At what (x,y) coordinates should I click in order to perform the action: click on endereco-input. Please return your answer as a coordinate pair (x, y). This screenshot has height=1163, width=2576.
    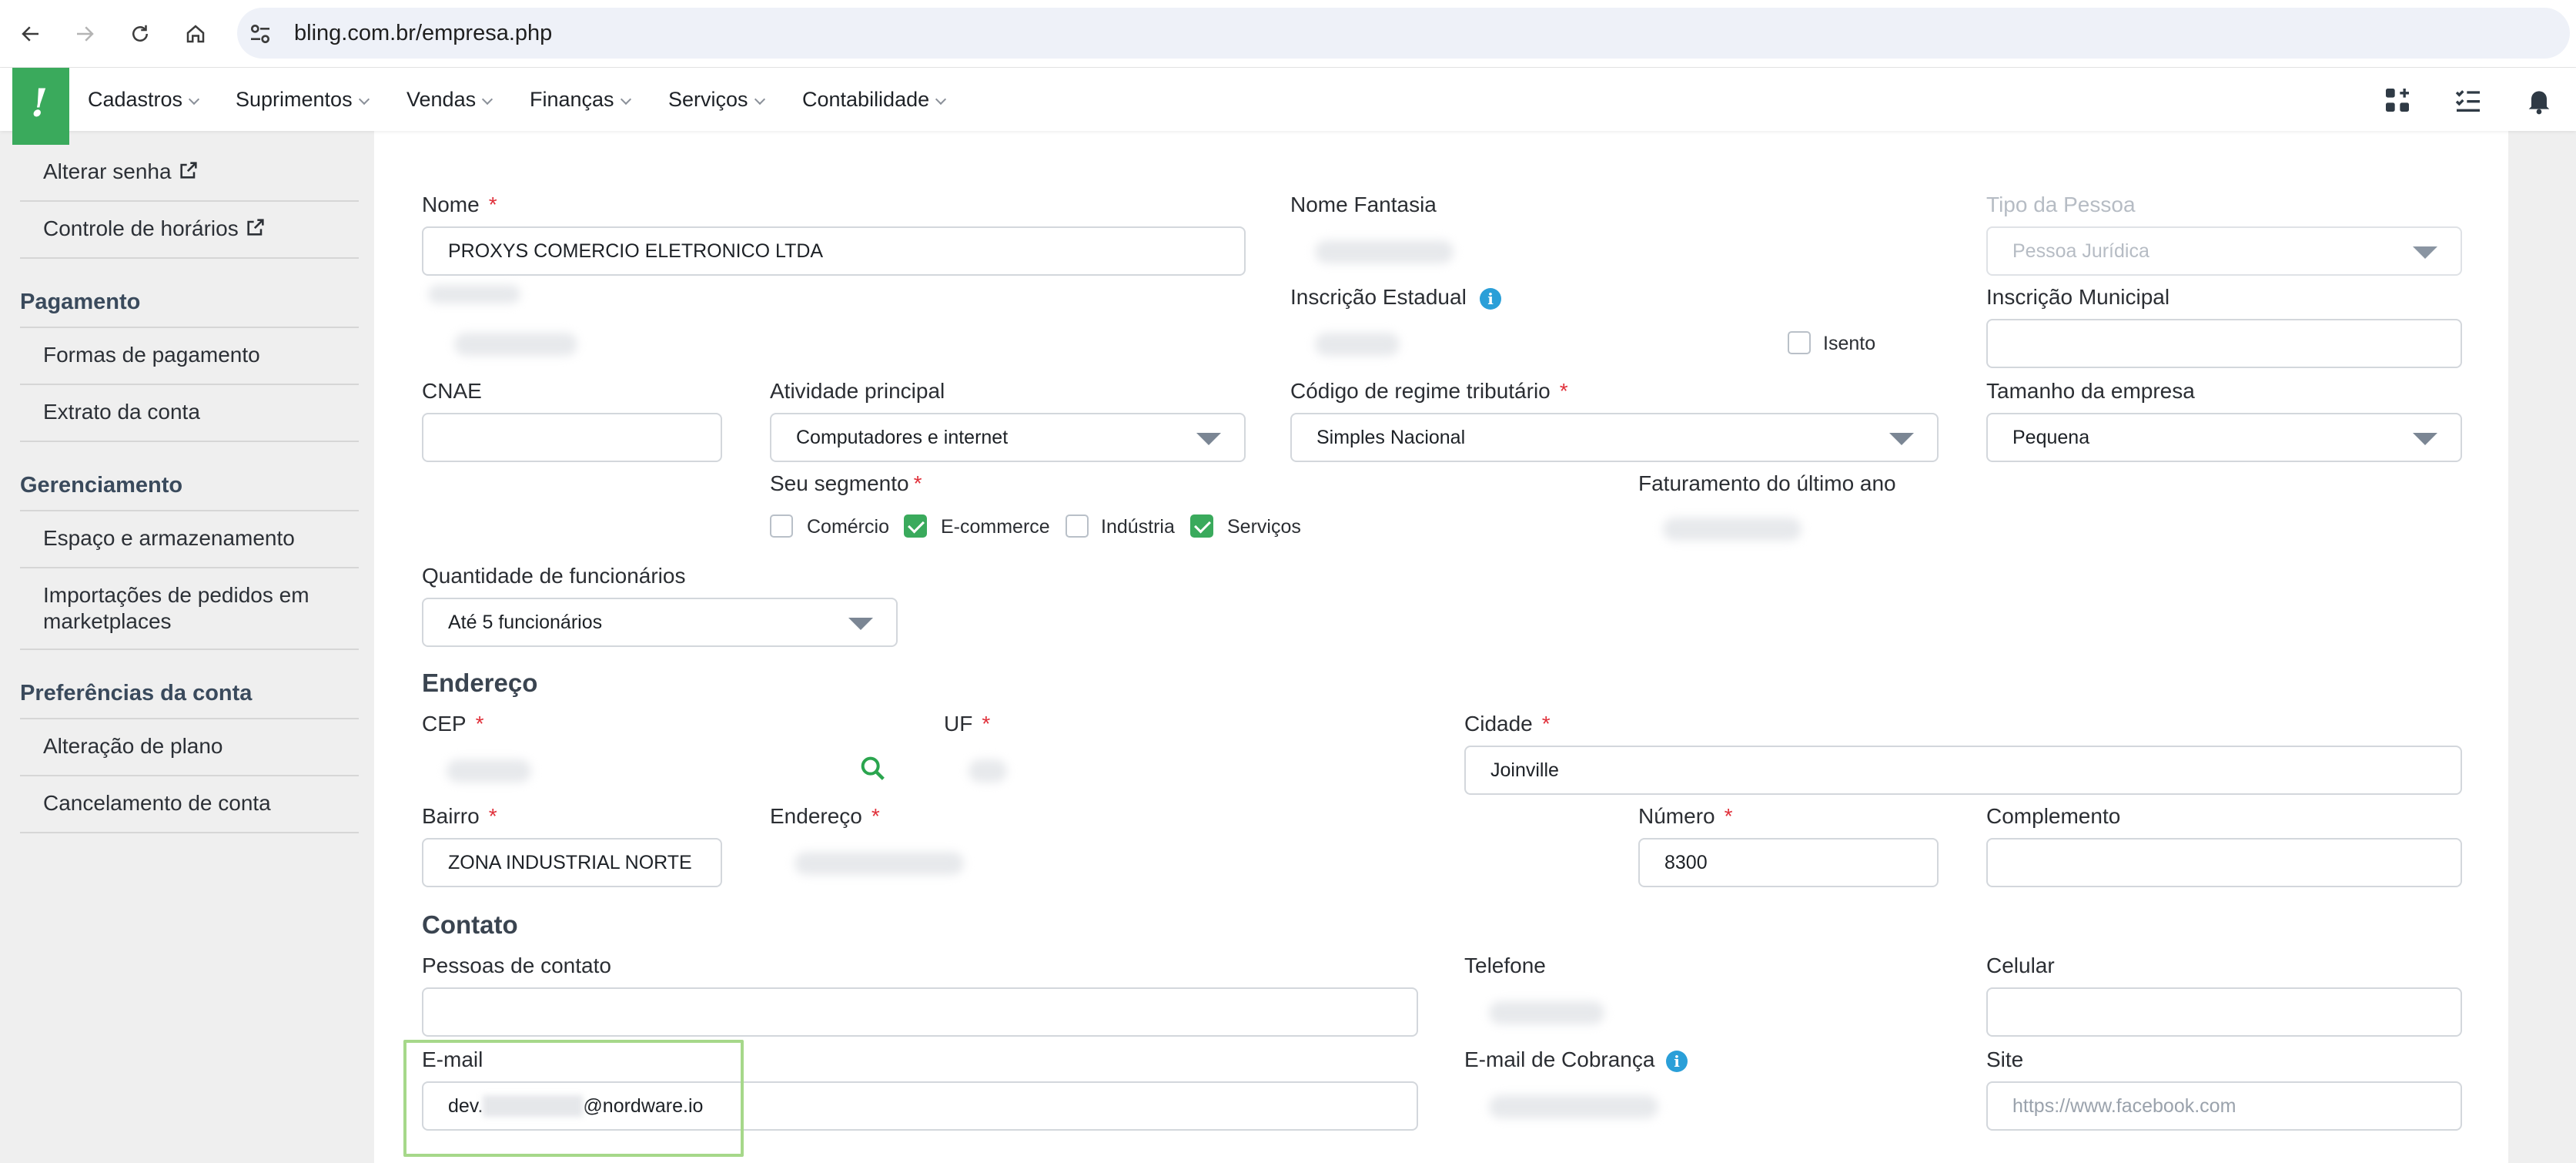
    Looking at the image, I should click on (1186, 862).